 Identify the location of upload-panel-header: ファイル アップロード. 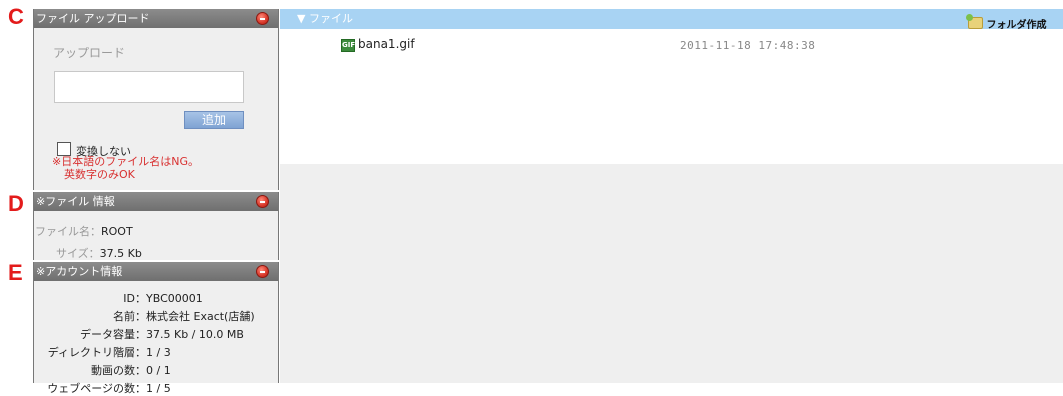
(156, 18).